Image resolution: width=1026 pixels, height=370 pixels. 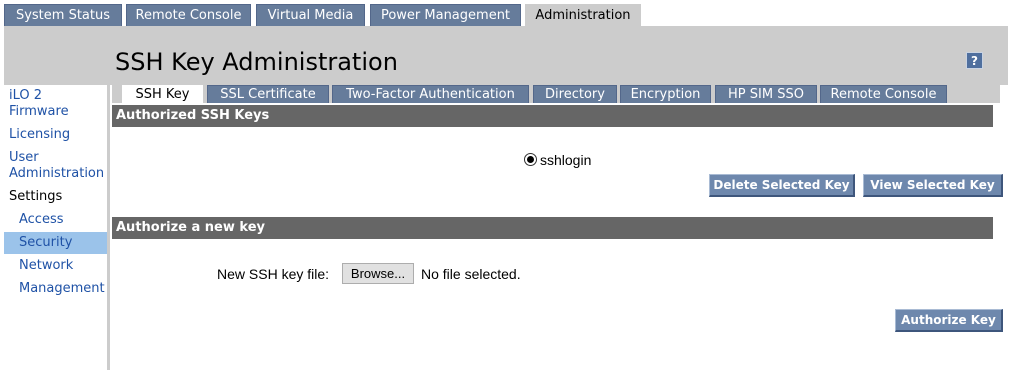 I want to click on key-radio-button, so click(x=530, y=159).